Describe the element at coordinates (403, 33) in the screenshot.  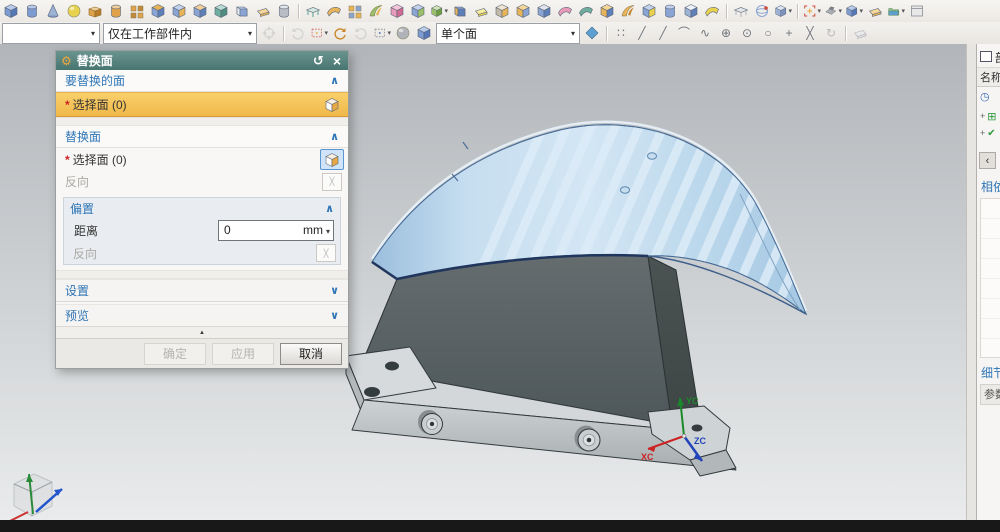
I see `highlight-body-icon` at that location.